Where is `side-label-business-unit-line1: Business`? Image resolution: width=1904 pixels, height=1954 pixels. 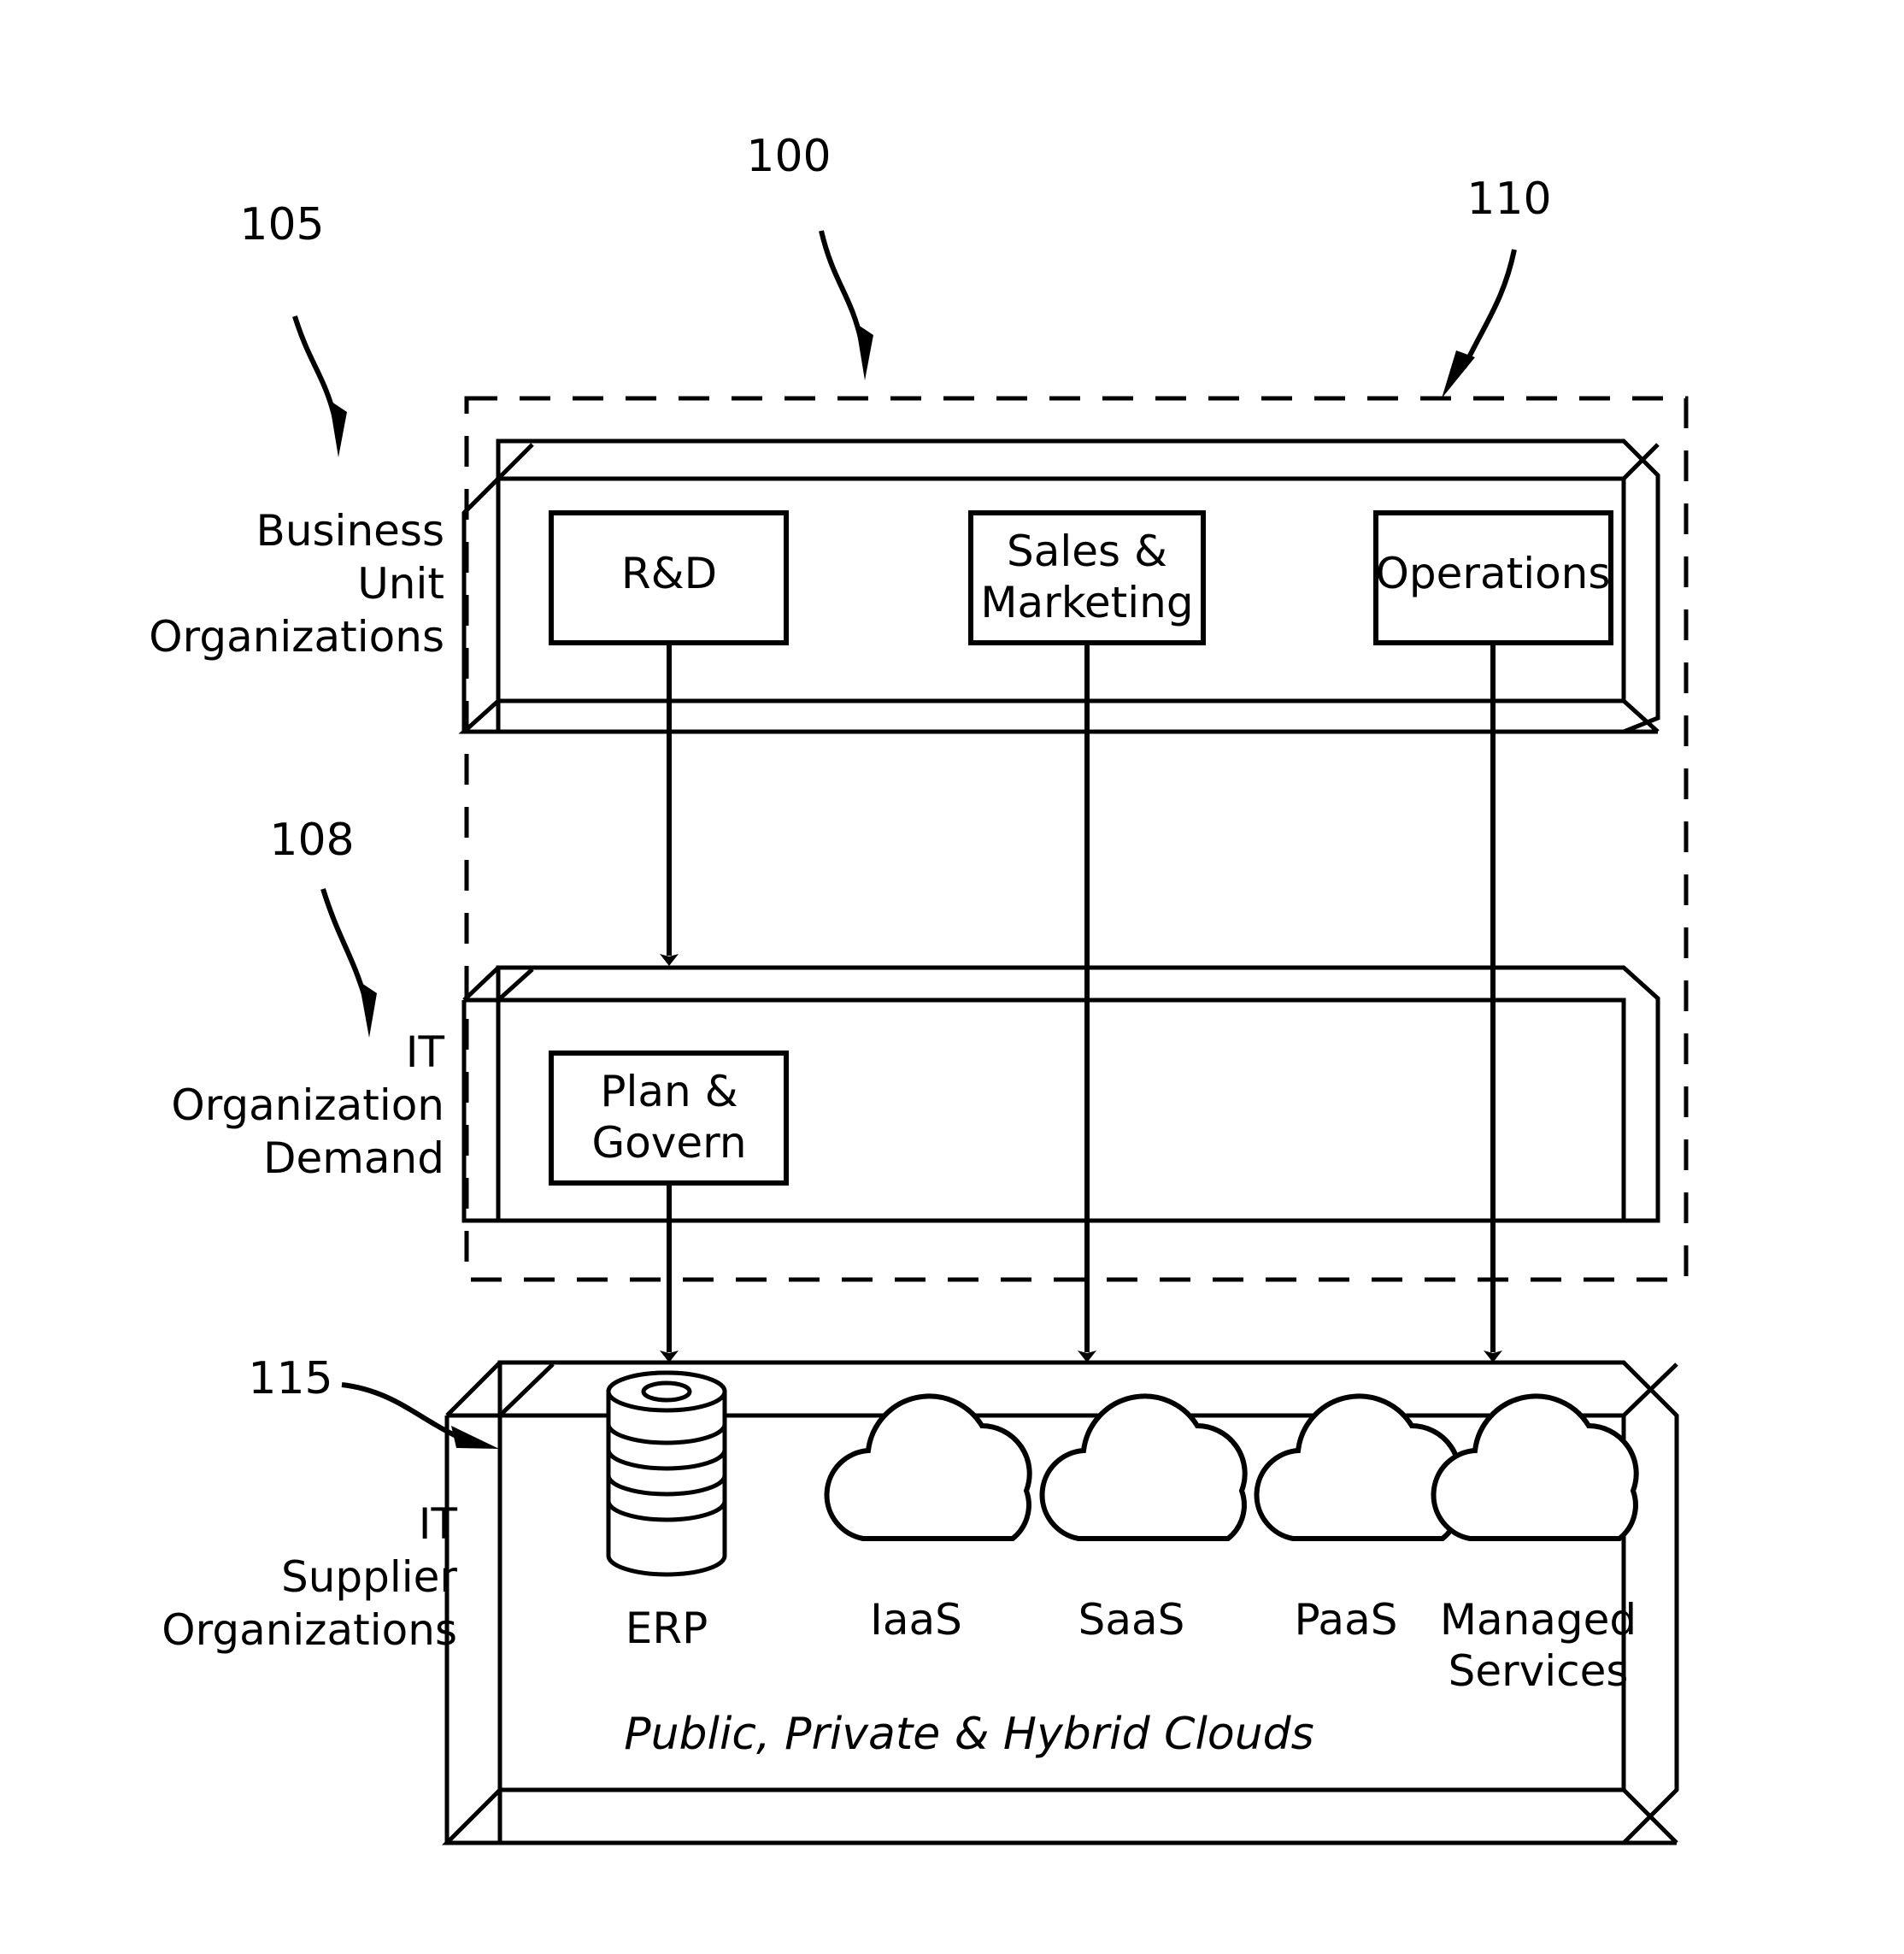
side-label-business-unit-line1: Business is located at coordinates (350, 531).